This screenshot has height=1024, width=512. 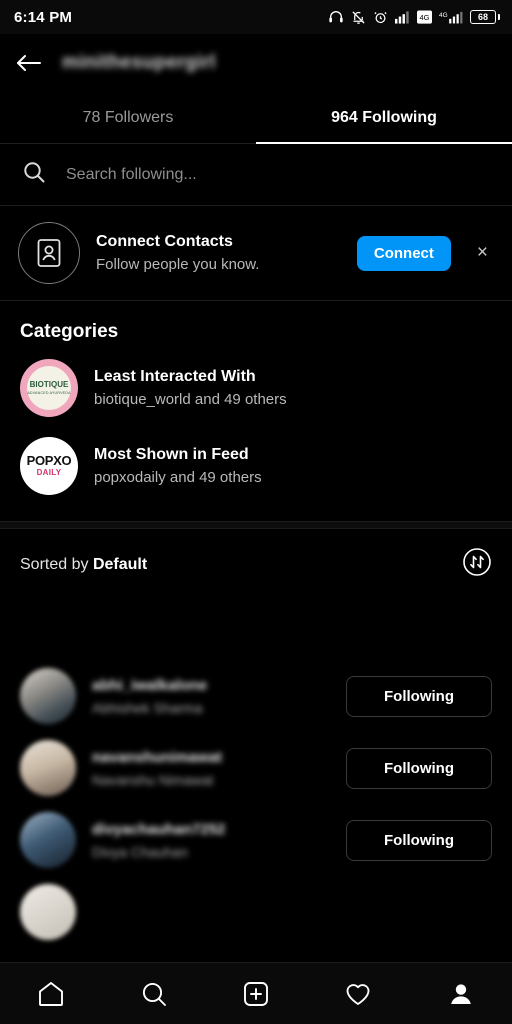 I want to click on tab-followers: 78 Followers, so click(x=128, y=117).